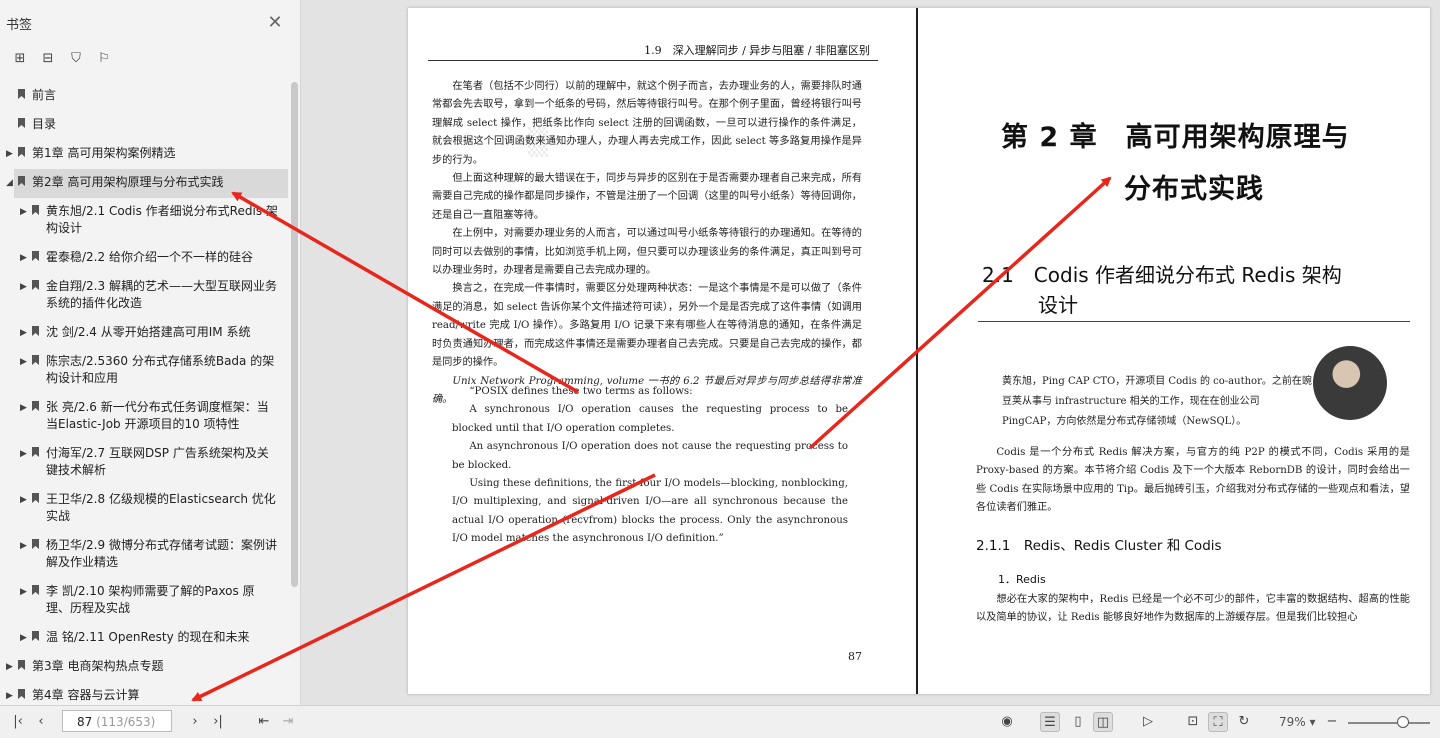 The image size is (1440, 738). Describe the element at coordinates (1148, 722) in the screenshot. I see `play-icon: ▷` at that location.